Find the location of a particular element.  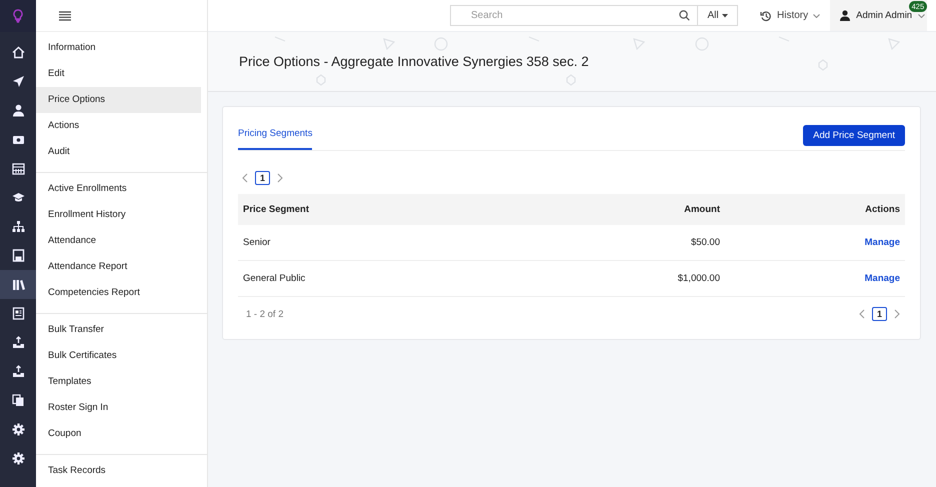

table-cell-text: Senior is located at coordinates (257, 242).